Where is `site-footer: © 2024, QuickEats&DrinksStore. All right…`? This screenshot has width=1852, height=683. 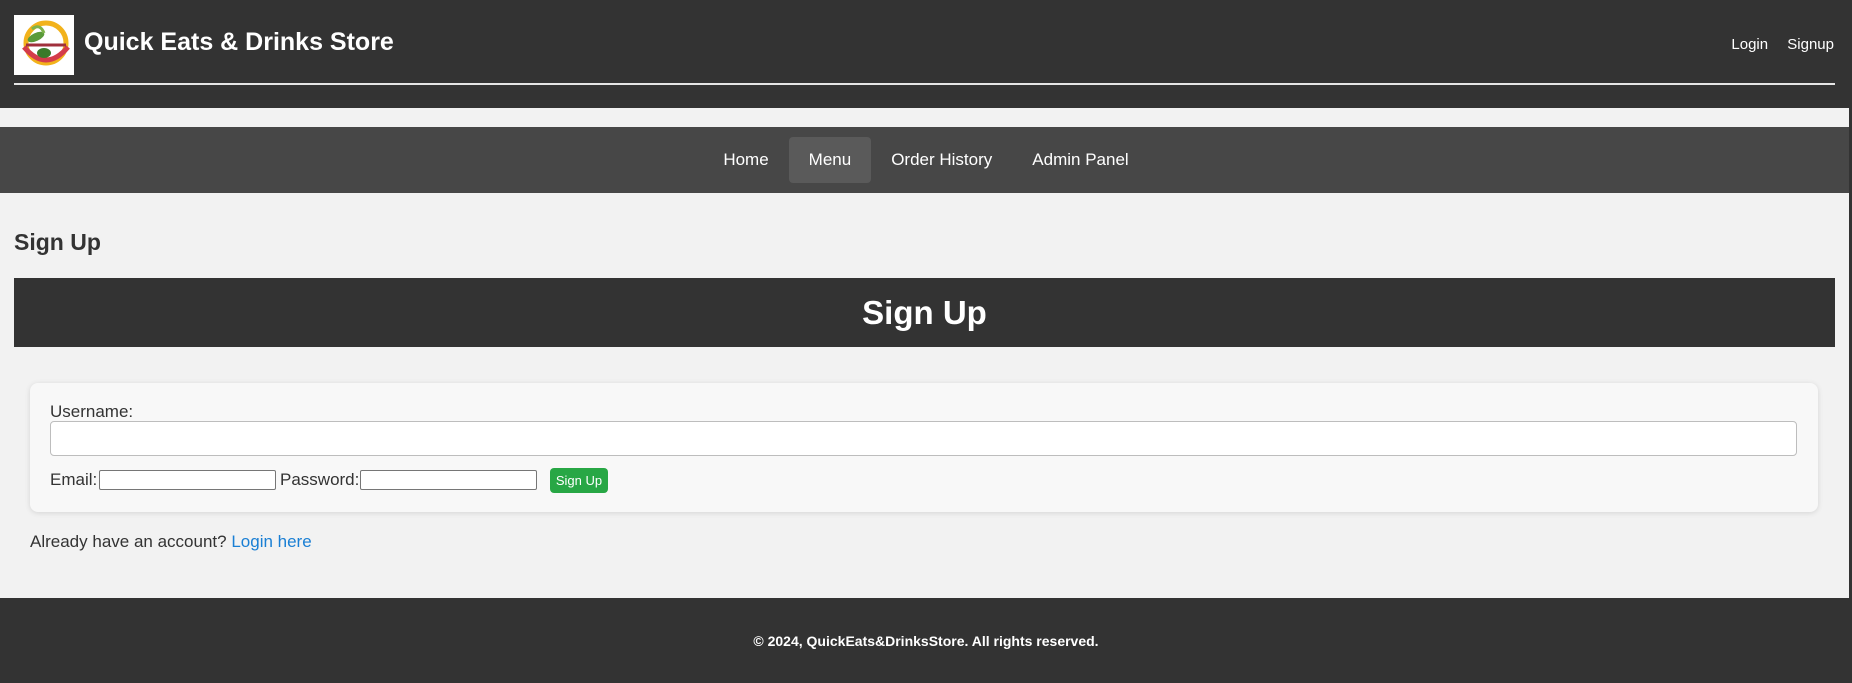 site-footer: © 2024, QuickEats&DrinksStore. All right… is located at coordinates (926, 640).